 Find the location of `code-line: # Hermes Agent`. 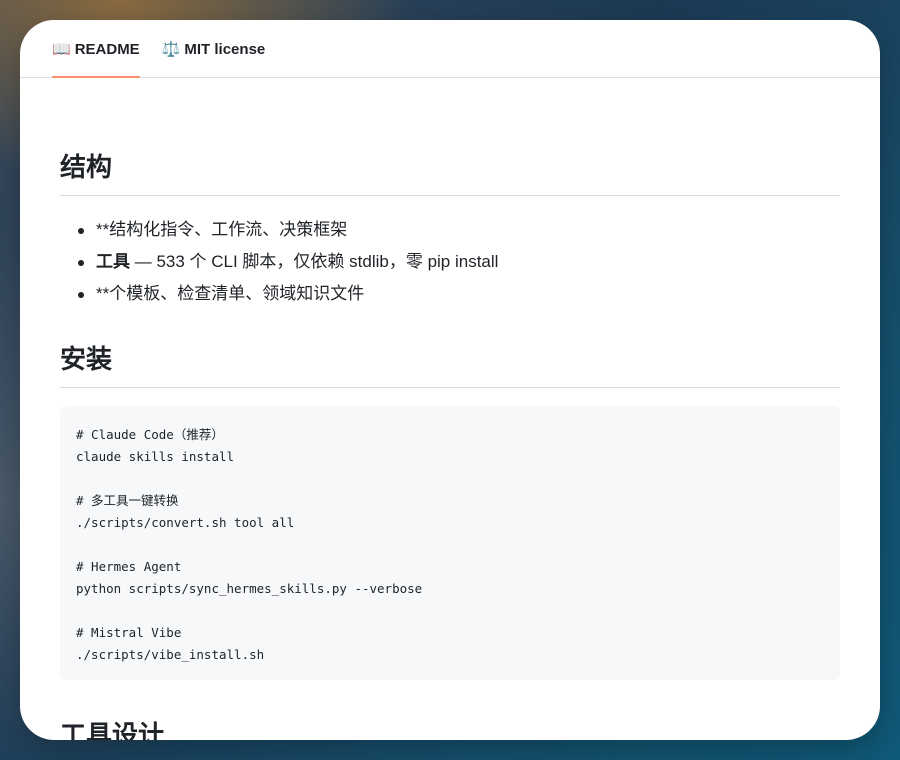

code-line: # Hermes Agent is located at coordinates (129, 567).